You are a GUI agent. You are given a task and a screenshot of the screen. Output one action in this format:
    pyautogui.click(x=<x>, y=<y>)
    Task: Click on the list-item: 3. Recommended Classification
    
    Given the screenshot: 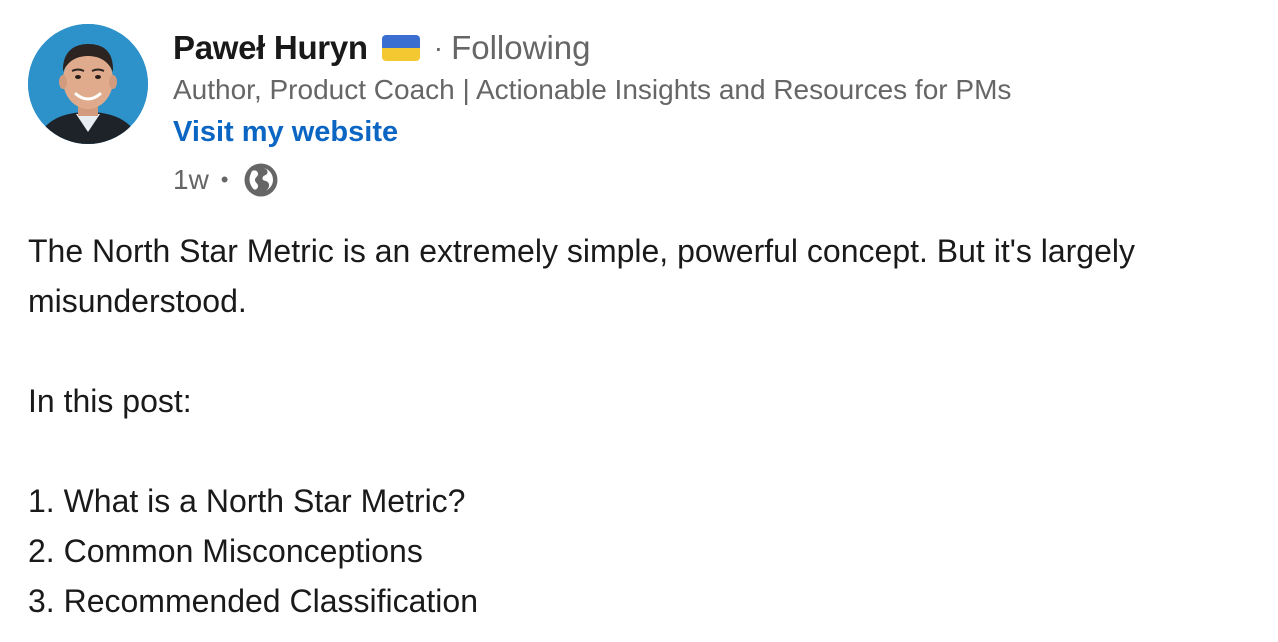 What is the action you would take?
    pyautogui.click(x=253, y=601)
    